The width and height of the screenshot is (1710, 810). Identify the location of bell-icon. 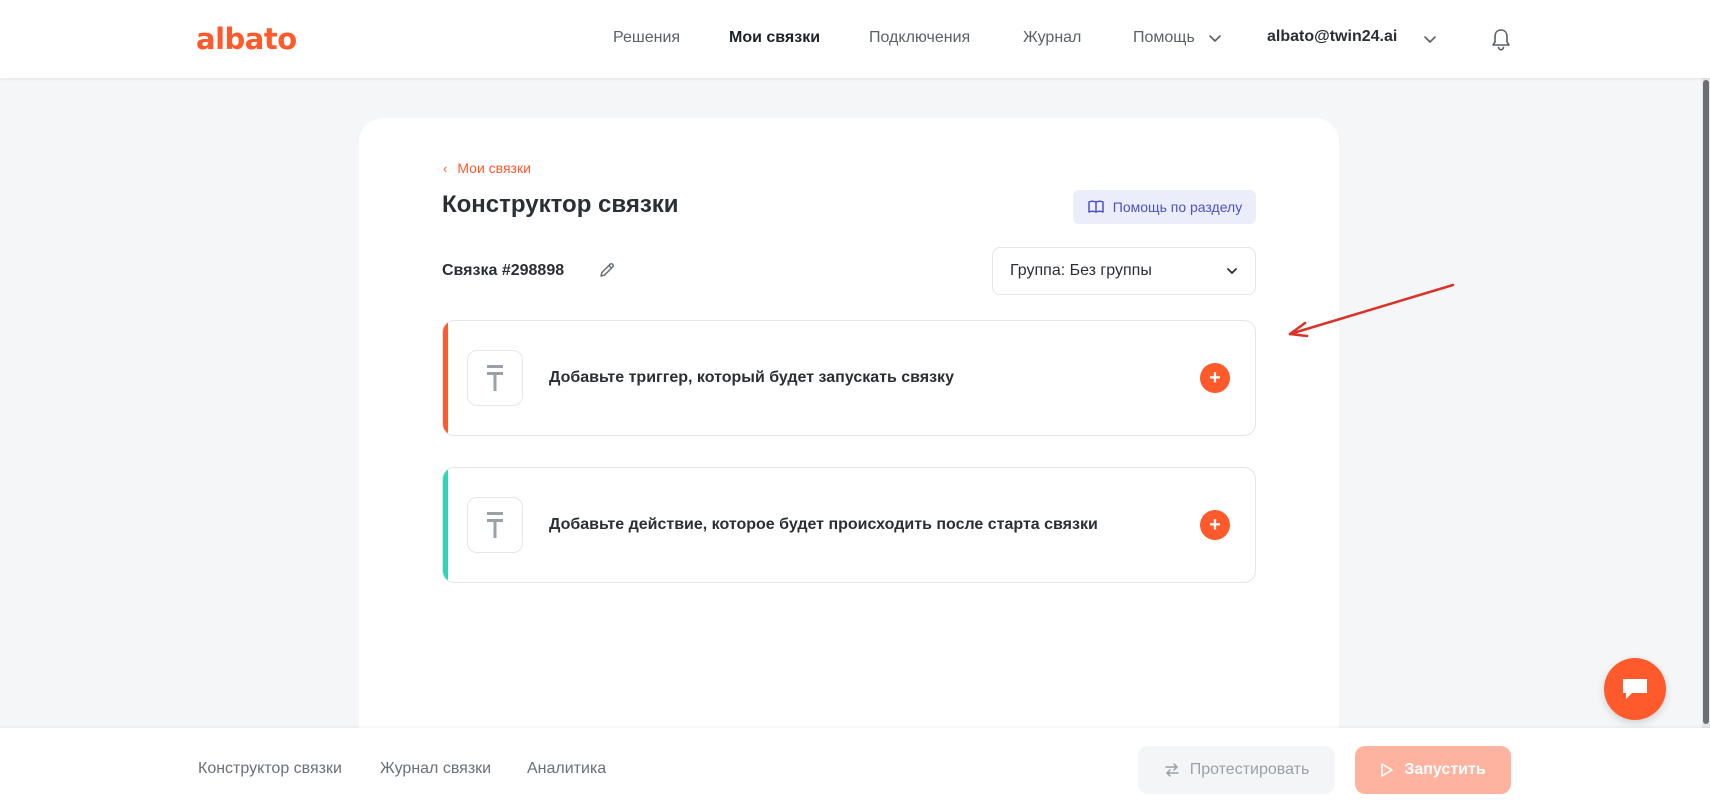
(1501, 40).